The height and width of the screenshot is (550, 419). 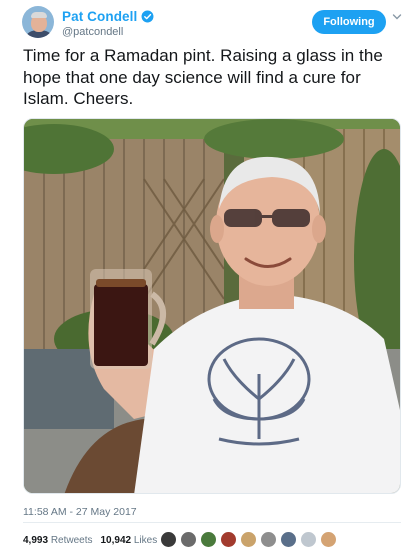 What do you see at coordinates (116, 540) in the screenshot?
I see `likes-count: 10,942` at bounding box center [116, 540].